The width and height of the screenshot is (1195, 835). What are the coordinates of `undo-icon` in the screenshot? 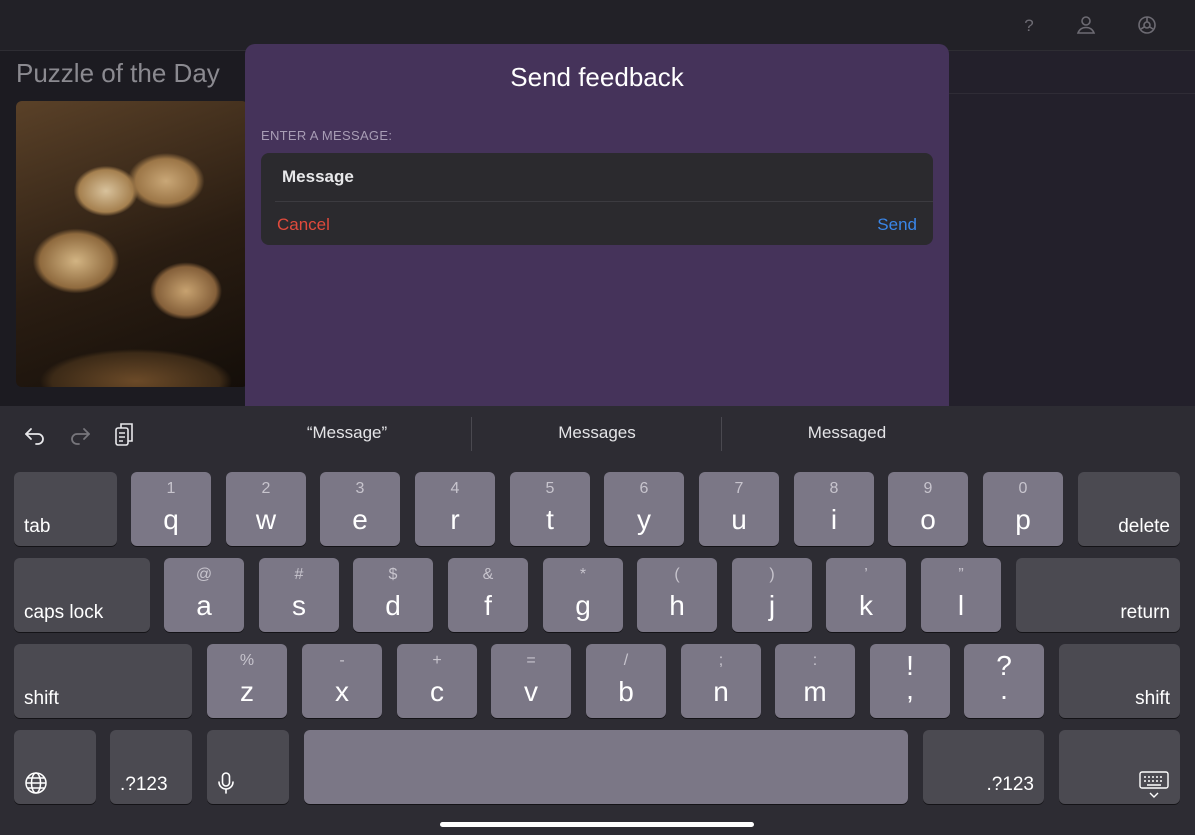 It's located at (35, 434).